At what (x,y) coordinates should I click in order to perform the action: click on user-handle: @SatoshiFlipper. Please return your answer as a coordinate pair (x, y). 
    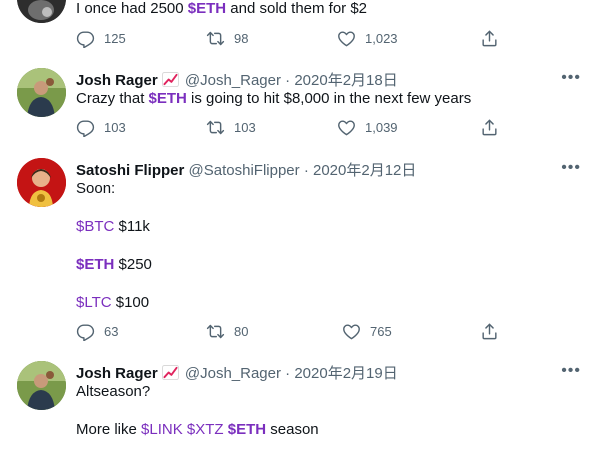
    Looking at the image, I should click on (244, 170).